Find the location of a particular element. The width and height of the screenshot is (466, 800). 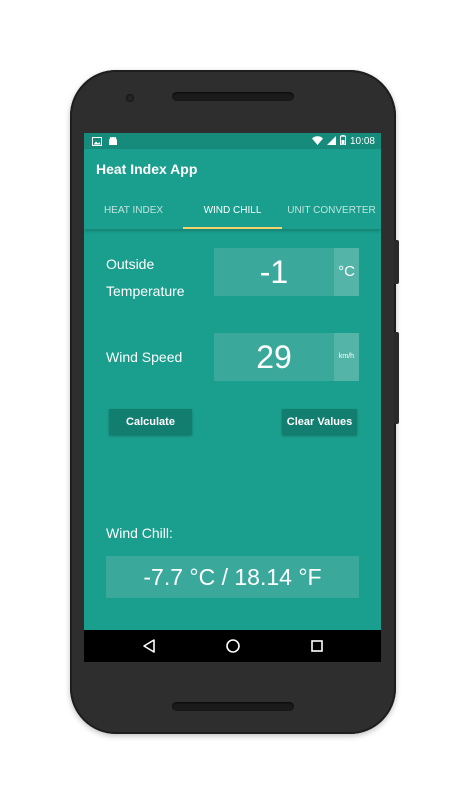

battery-icon is located at coordinates (342, 141).